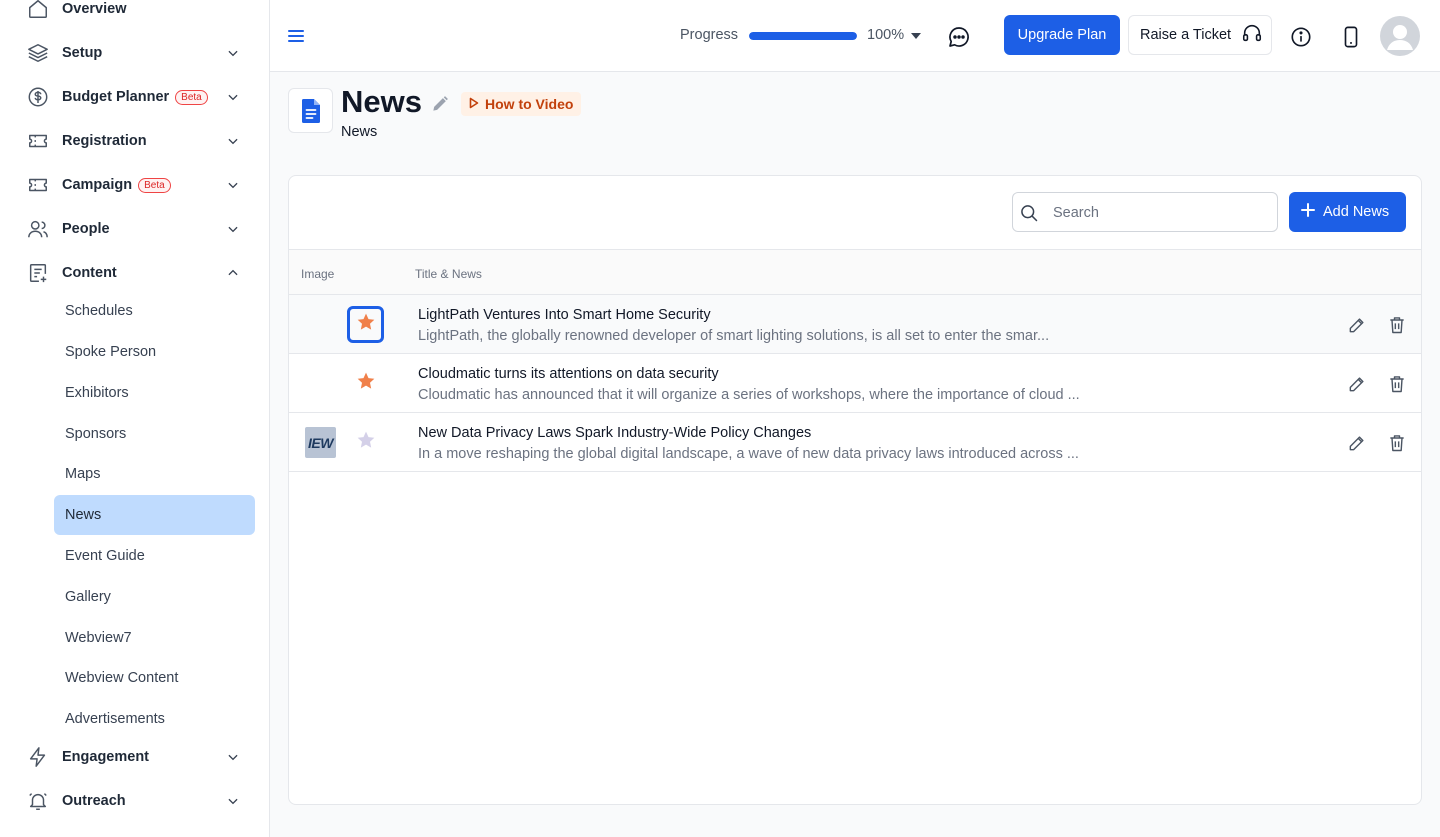 This screenshot has height=837, width=1440. What do you see at coordinates (1400, 36) in the screenshot?
I see `avatar` at bounding box center [1400, 36].